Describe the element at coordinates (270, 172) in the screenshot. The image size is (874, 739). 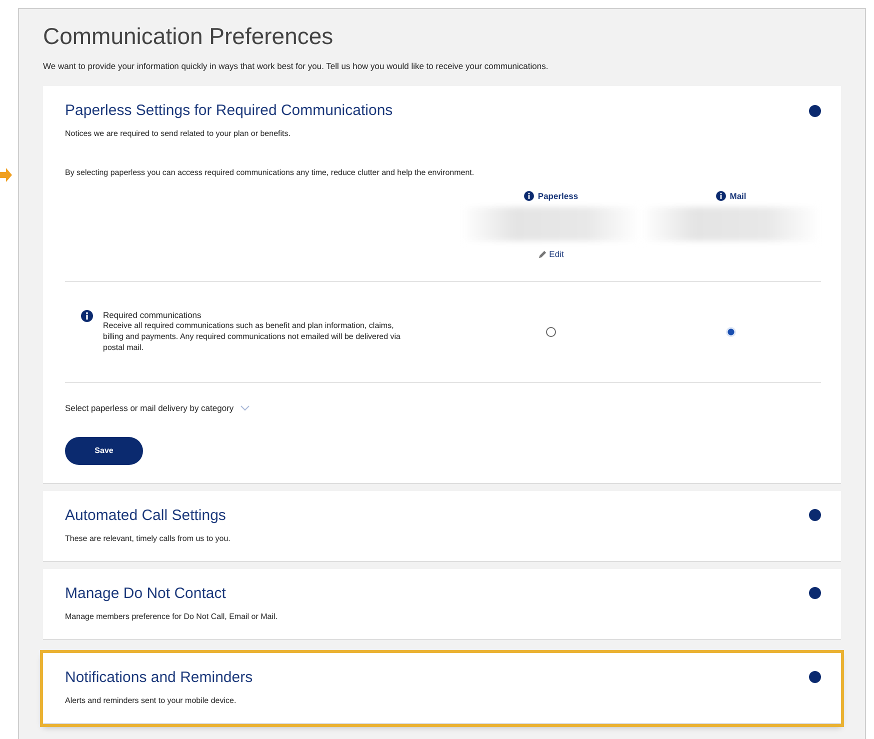
I see `note-text: By selecting paperless you can access required communications any time, reduce clutter and help the environment.` at that location.